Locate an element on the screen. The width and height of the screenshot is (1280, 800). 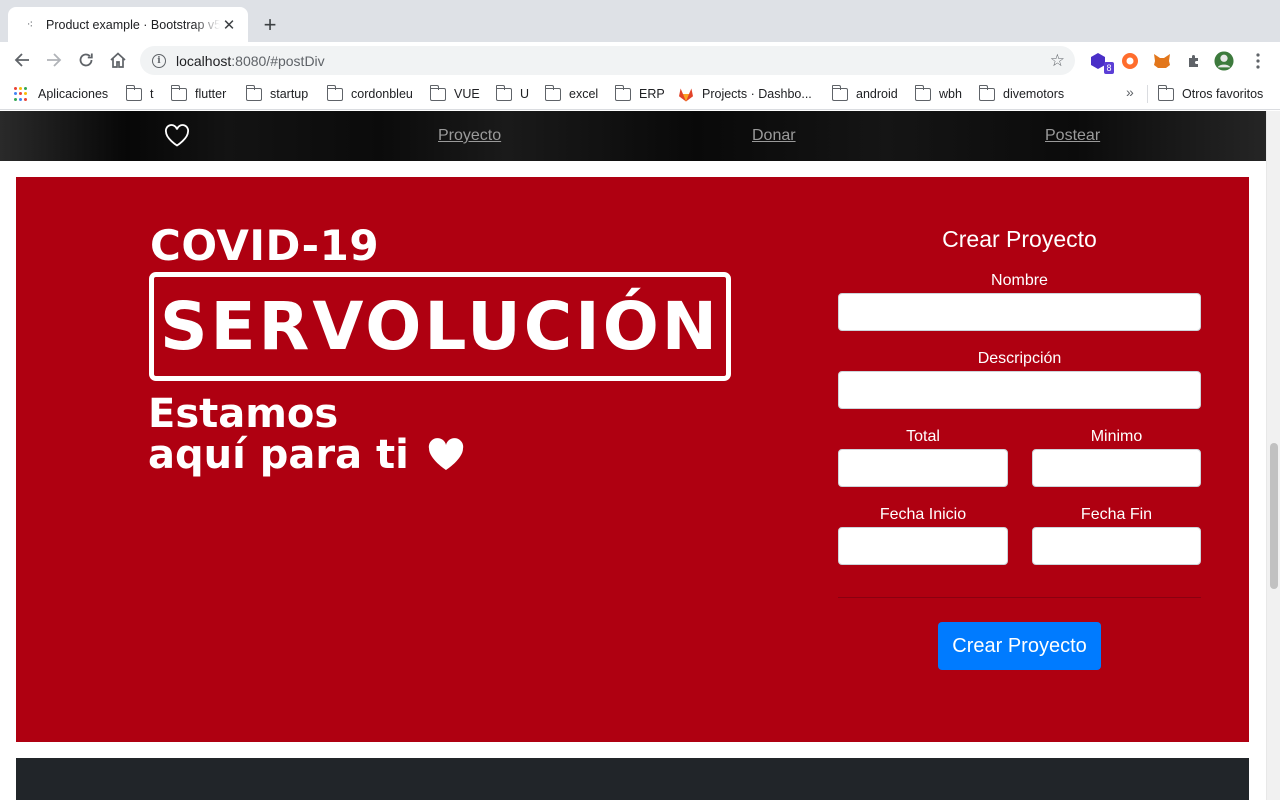
bookmark-folder: divemotors is located at coordinates (1021, 93).